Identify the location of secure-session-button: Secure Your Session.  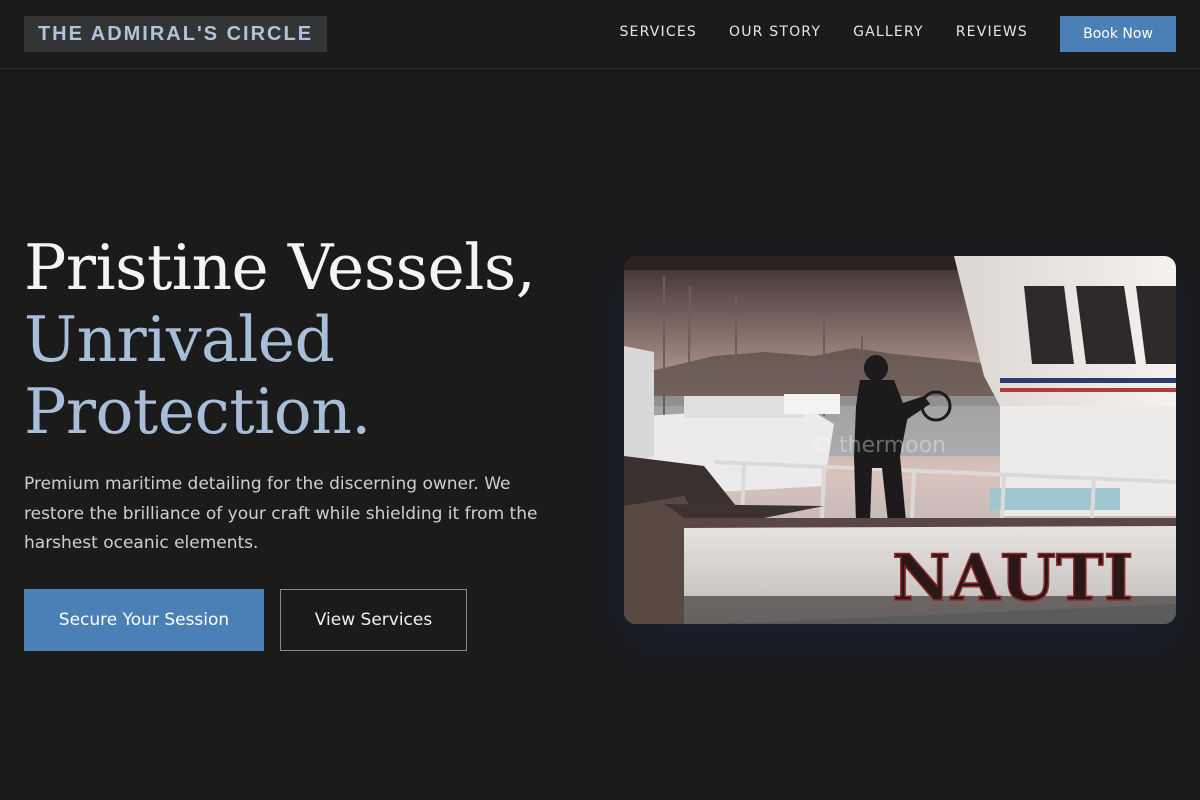
(144, 620).